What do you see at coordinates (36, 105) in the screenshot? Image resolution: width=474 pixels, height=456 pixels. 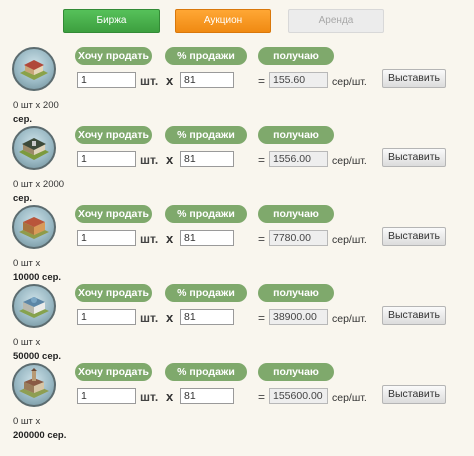 I see `stock-count: 0 шт x 200` at bounding box center [36, 105].